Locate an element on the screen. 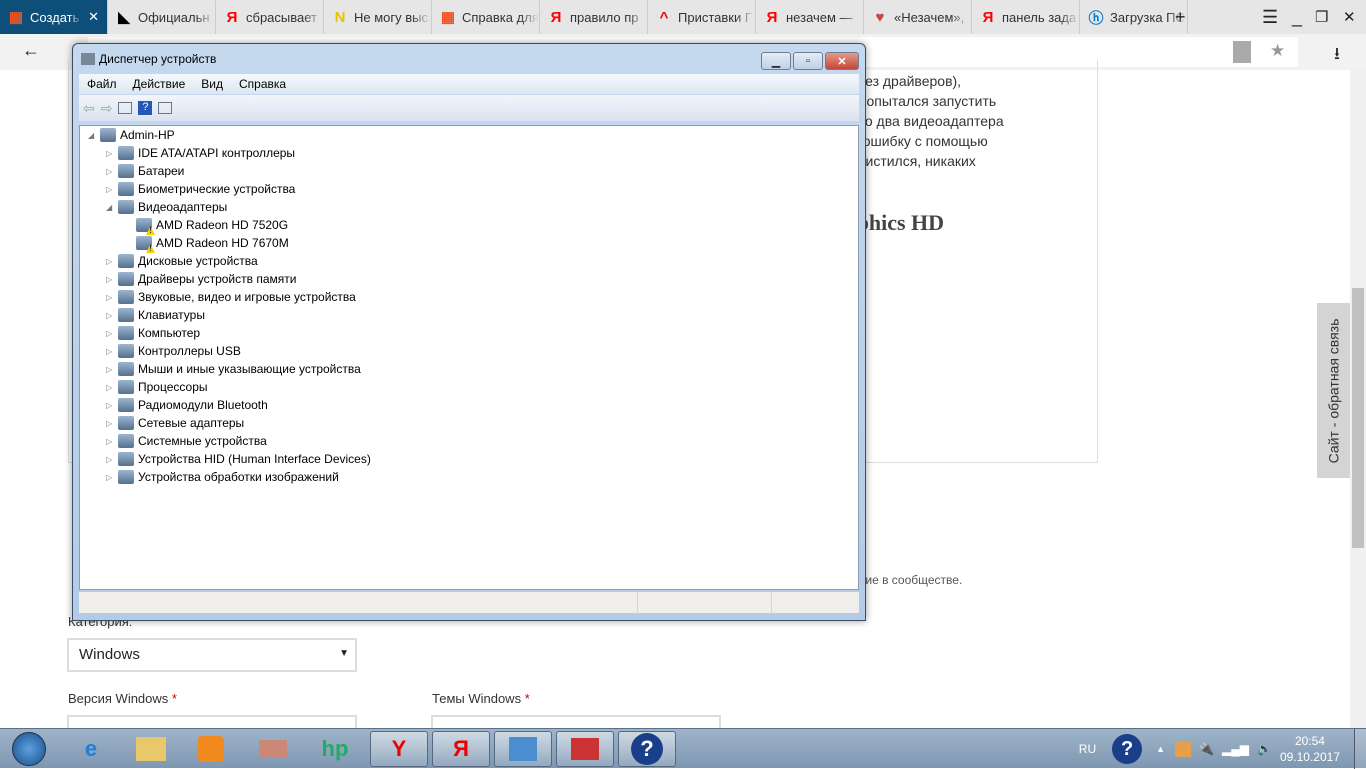 This screenshot has height=769, width=1366. feedback-tab: Сайт - обратная связь is located at coordinates (1333, 390).